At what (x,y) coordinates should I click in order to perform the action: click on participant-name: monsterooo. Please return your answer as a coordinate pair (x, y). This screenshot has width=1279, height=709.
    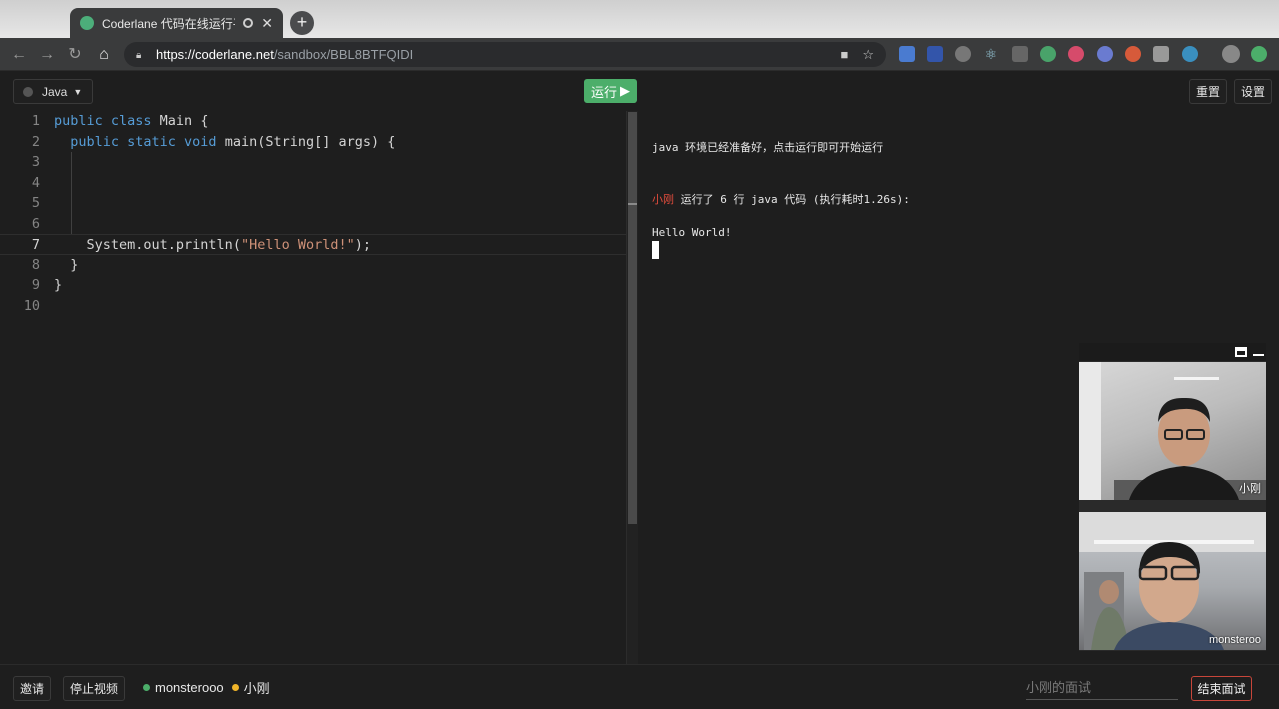
    Looking at the image, I should click on (189, 687).